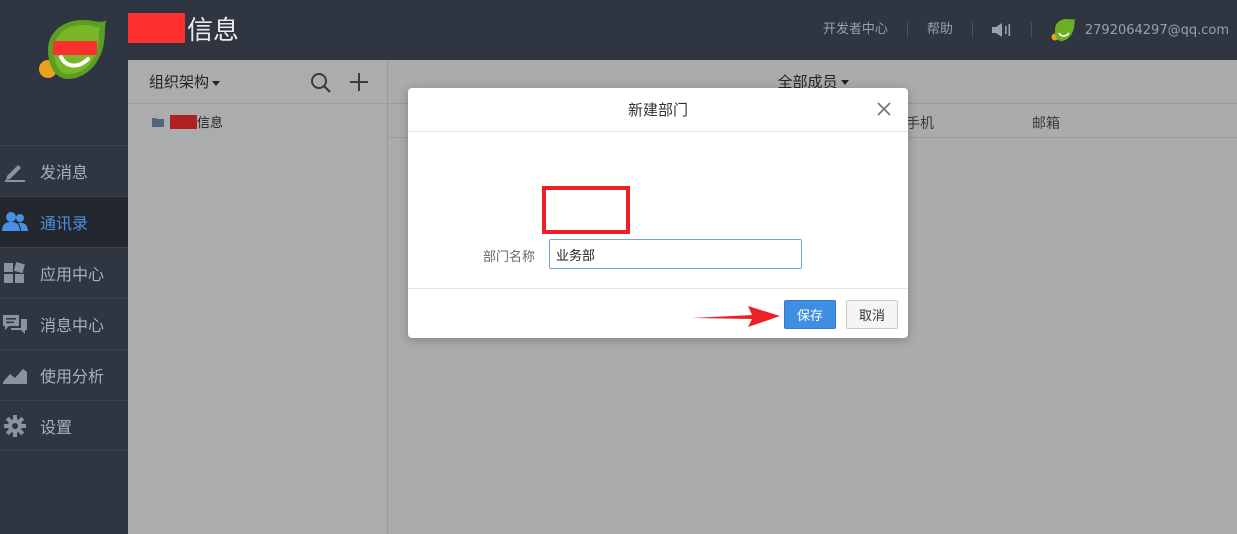  I want to click on help-link: 帮助, so click(940, 30).